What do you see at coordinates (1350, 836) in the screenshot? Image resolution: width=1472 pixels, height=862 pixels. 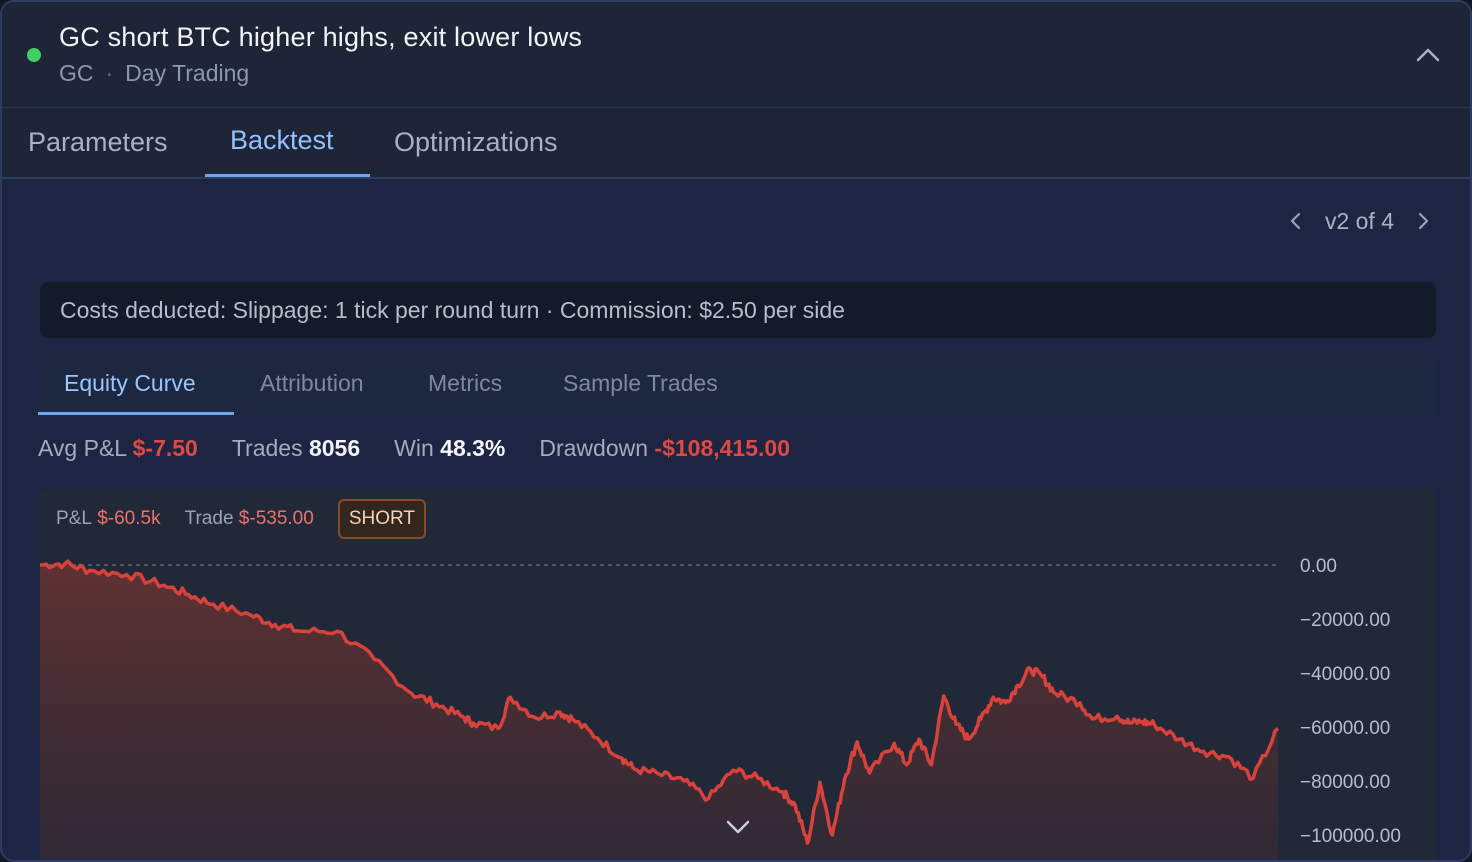 I see `y-tick-label: −100000.00` at bounding box center [1350, 836].